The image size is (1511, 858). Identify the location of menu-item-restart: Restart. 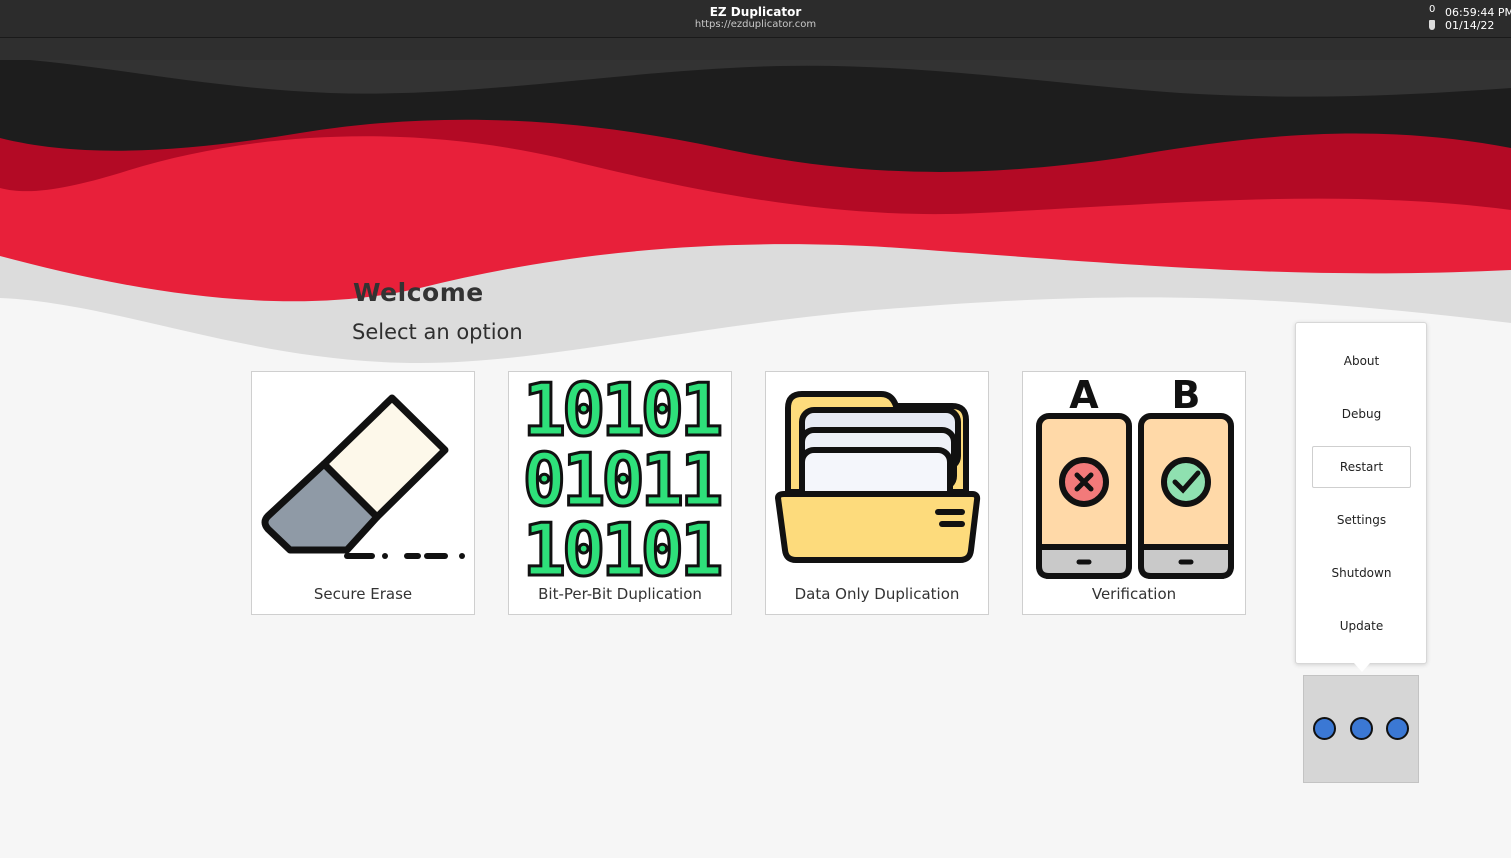
(1361, 467).